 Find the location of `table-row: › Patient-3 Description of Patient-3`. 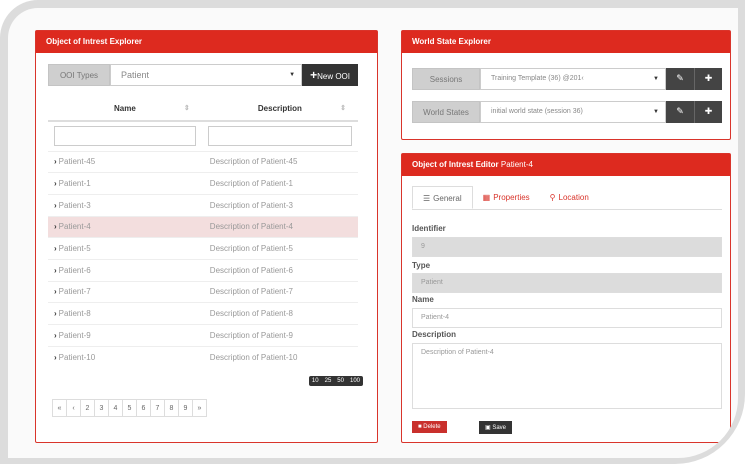

table-row: › Patient-3 Description of Patient-3 is located at coordinates (203, 205).